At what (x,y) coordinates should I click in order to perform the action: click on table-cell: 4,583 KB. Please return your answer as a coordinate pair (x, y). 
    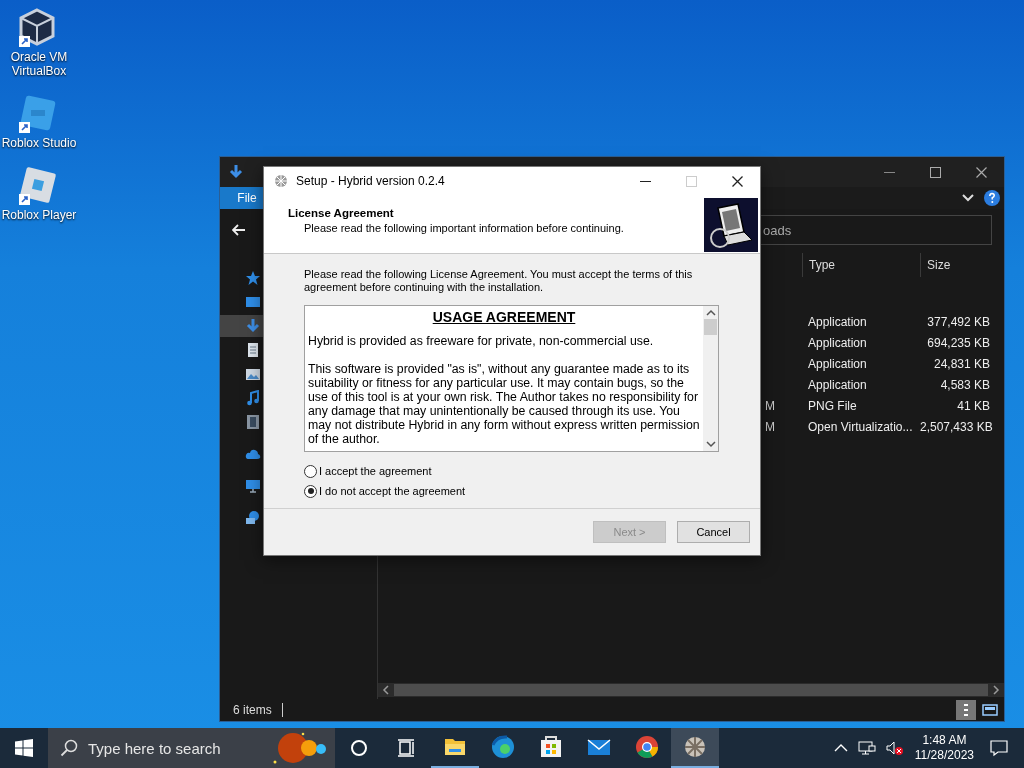
    Looking at the image, I should click on (965, 384).